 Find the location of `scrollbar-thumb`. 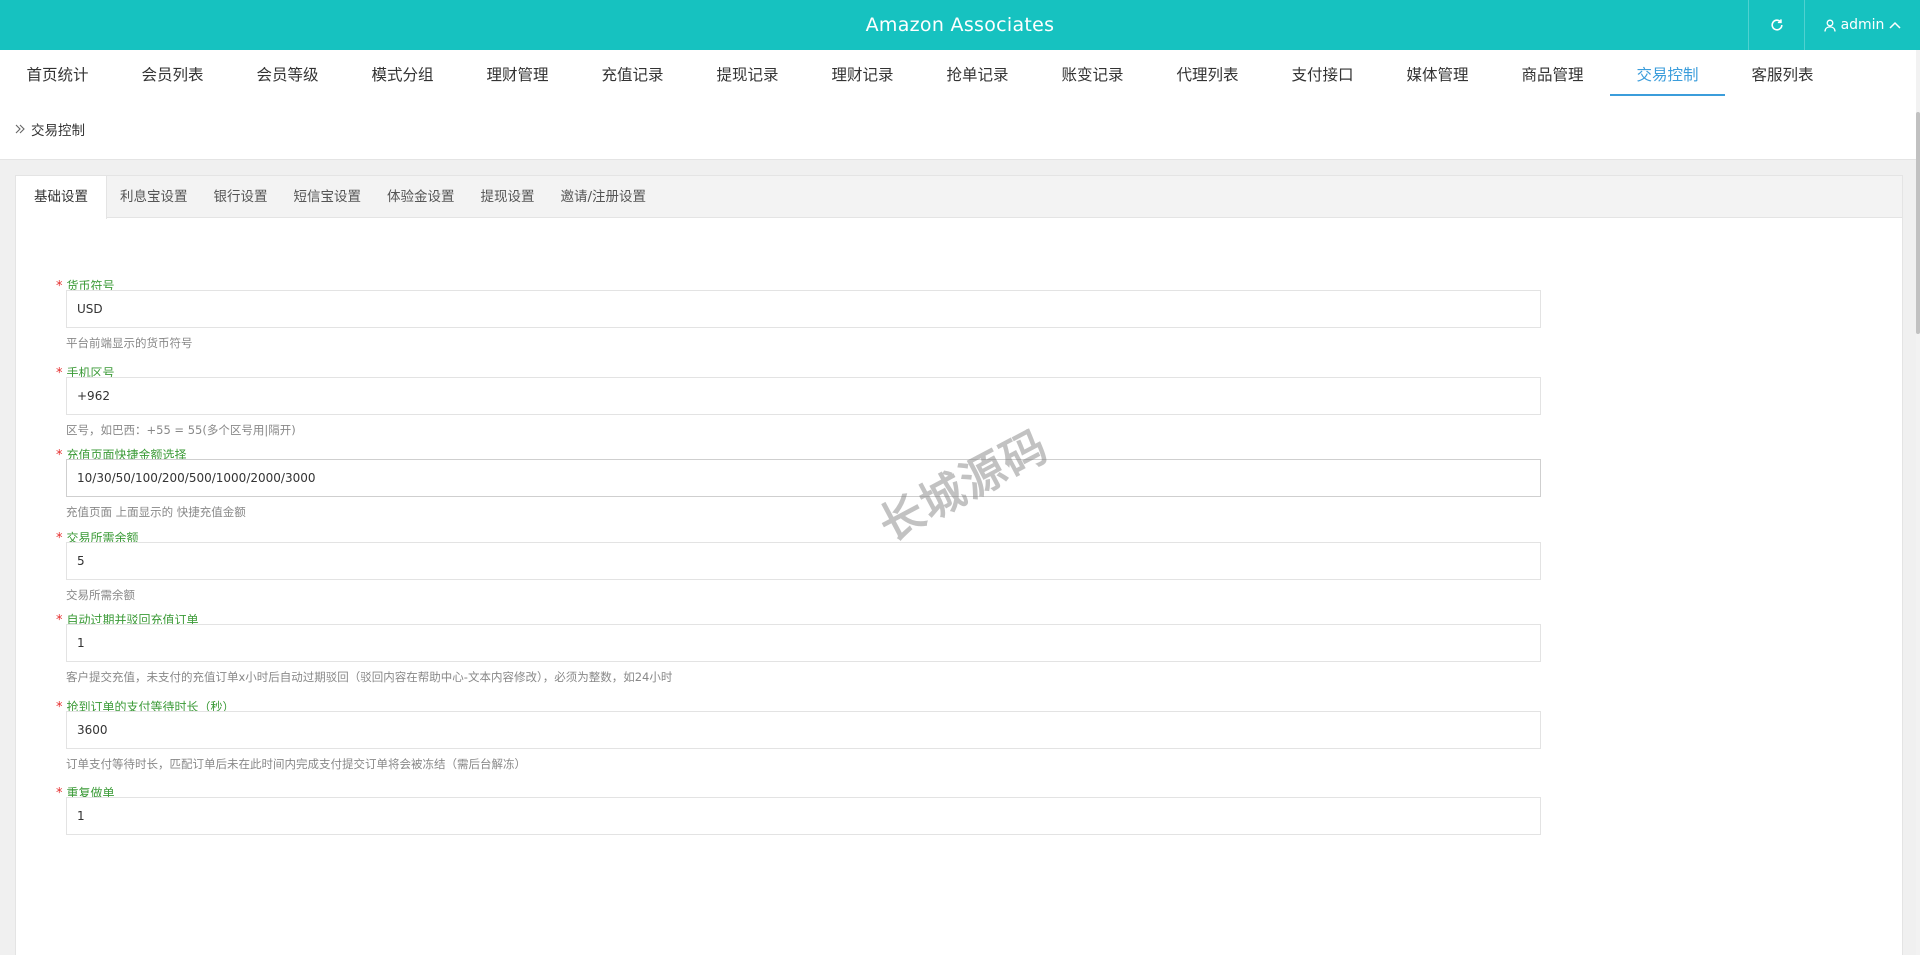

scrollbar-thumb is located at coordinates (1918, 223).